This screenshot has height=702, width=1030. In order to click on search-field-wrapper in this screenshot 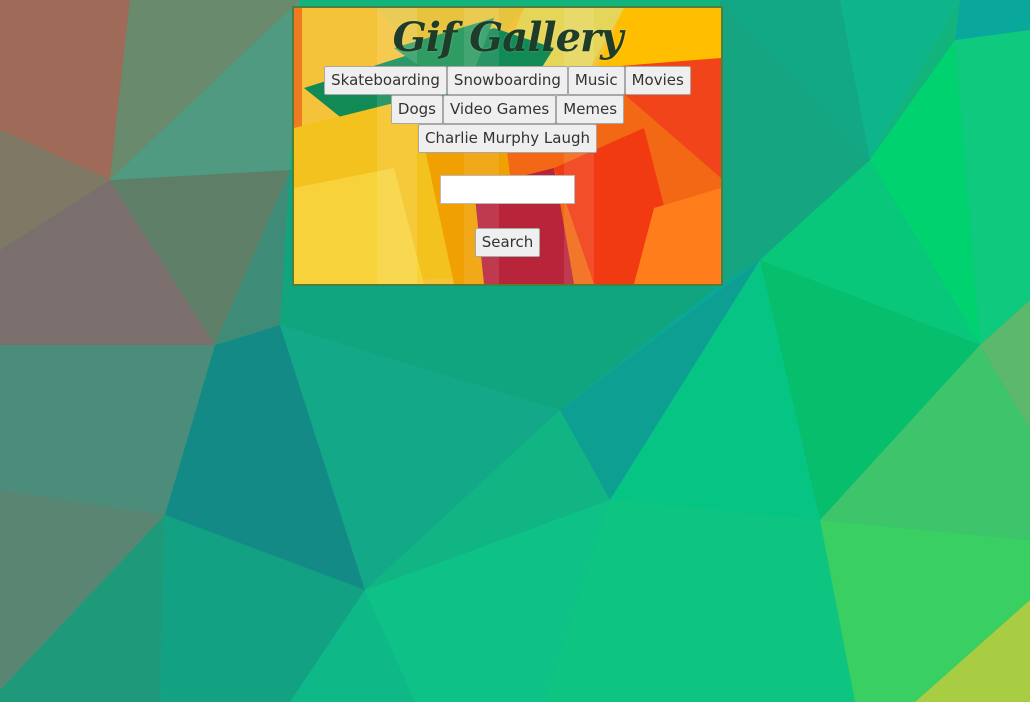, I will do `click(507, 189)`.